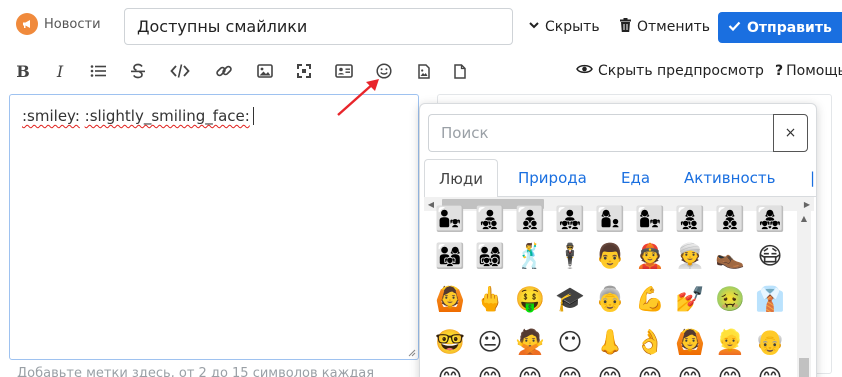  Describe the element at coordinates (572, 27) in the screenshot. I see `hide-button-label: Скрыть` at that location.